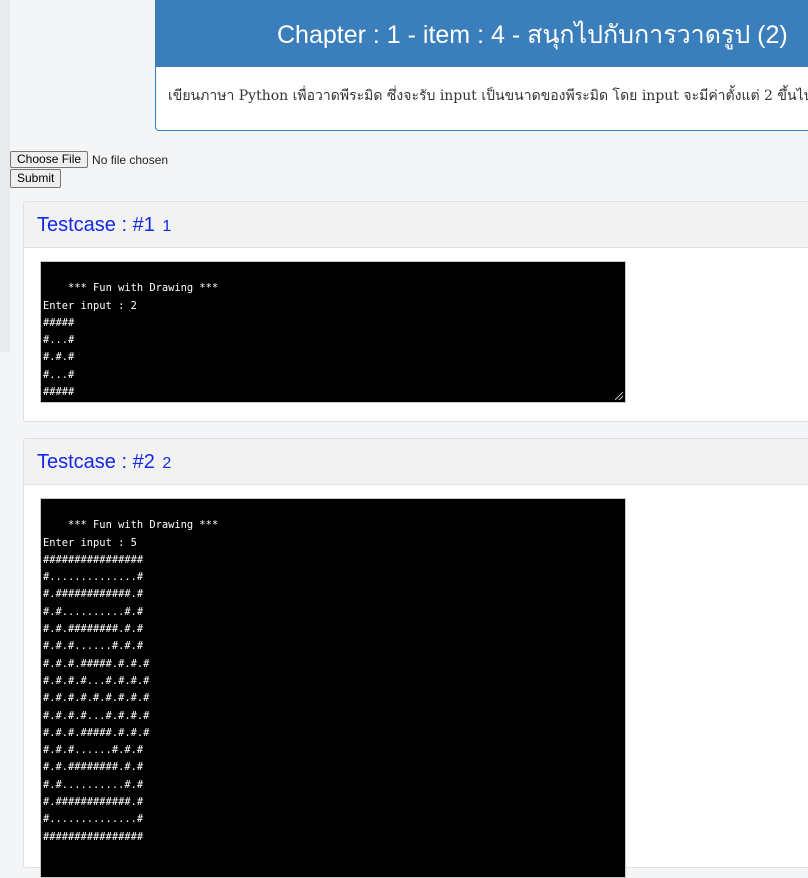  I want to click on testcase-number: 2, so click(167, 463).